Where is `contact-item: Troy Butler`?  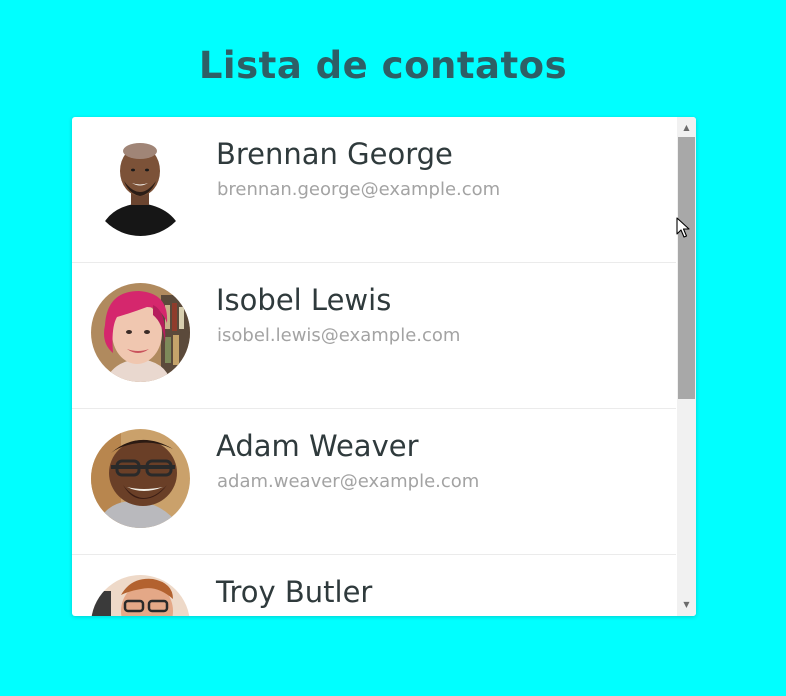 contact-item: Troy Butler is located at coordinates (374, 585).